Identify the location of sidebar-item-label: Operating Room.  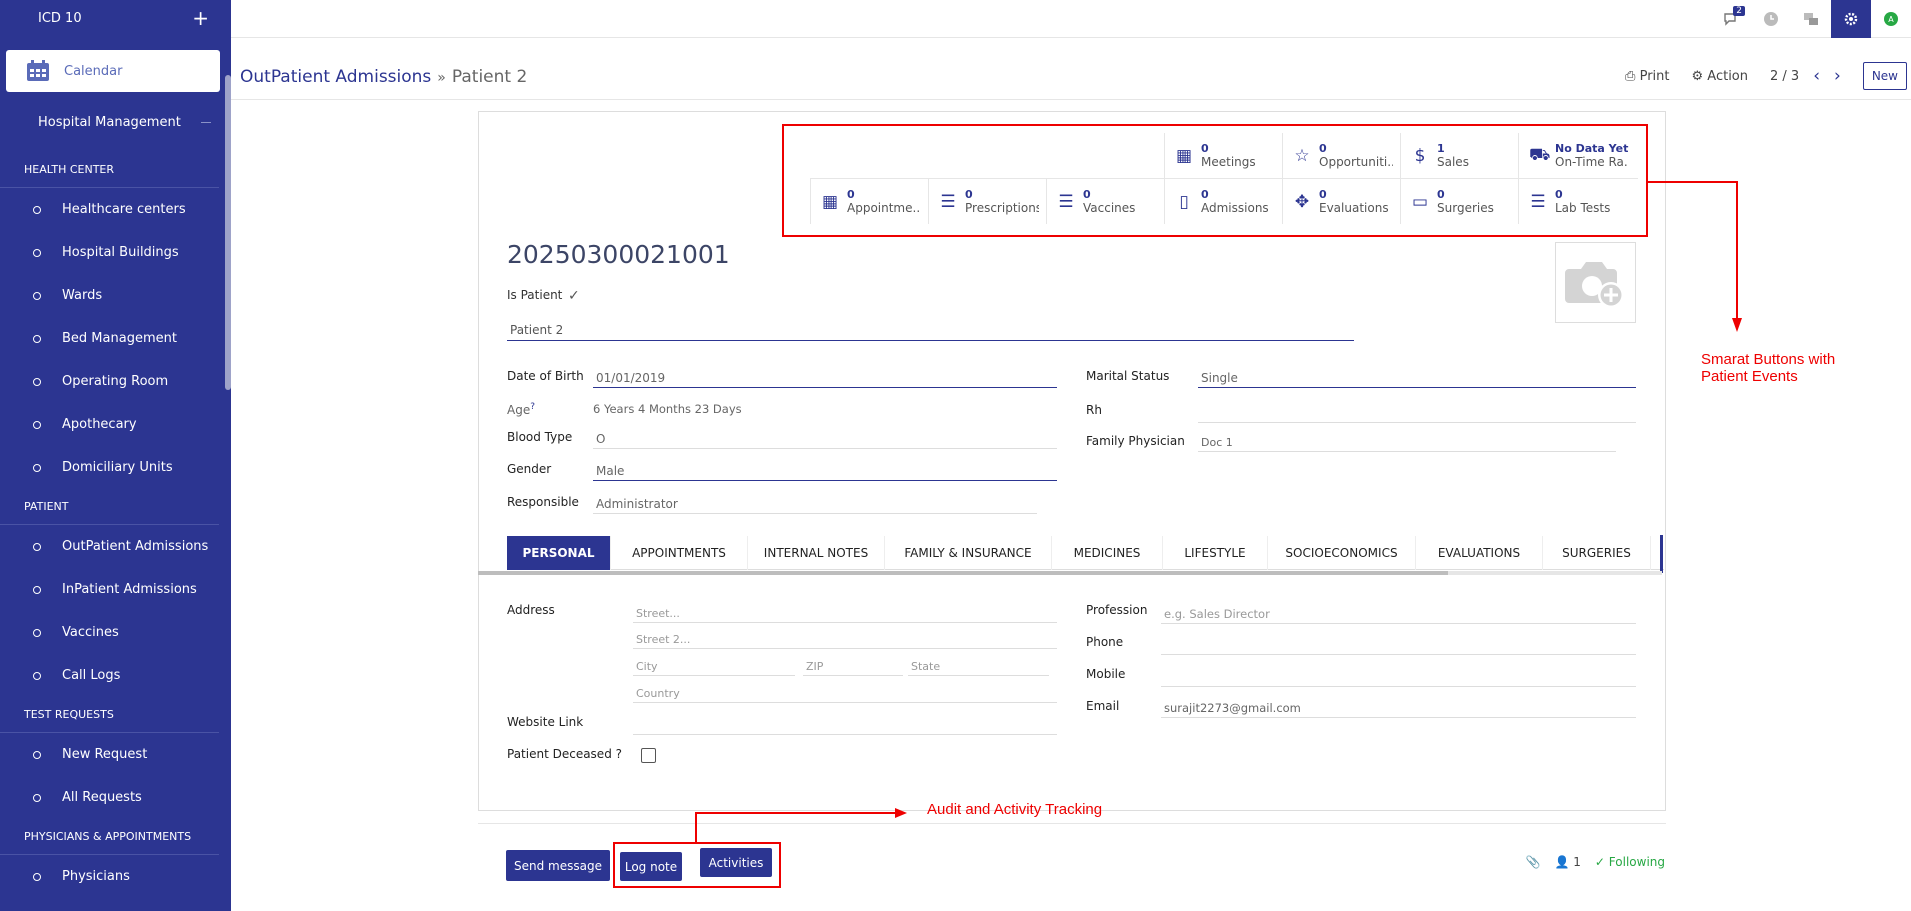
(115, 381).